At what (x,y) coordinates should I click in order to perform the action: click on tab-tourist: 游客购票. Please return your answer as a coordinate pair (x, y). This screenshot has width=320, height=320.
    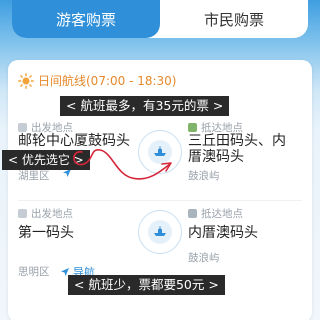
    Looking at the image, I should click on (86, 19).